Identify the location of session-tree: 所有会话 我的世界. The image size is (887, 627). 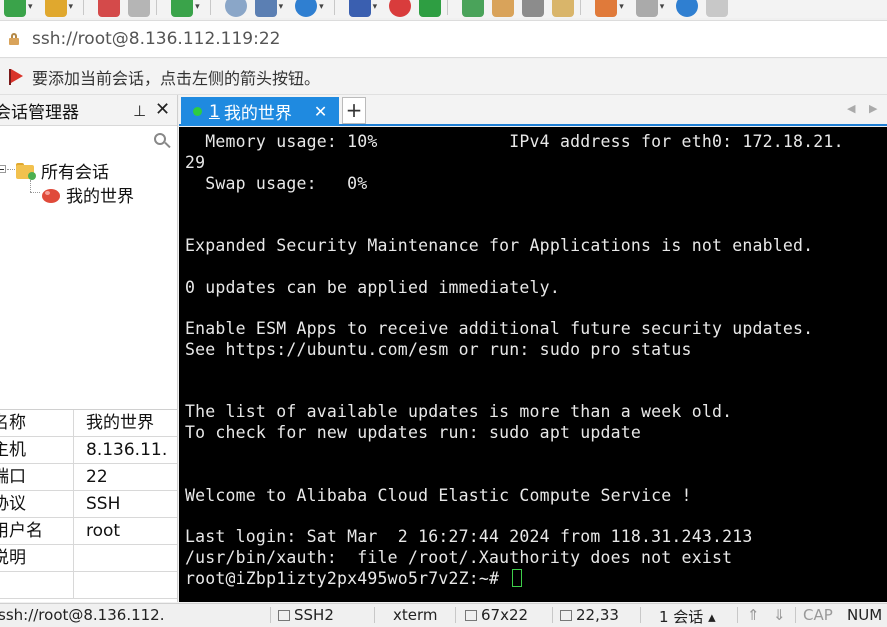
(88, 284).